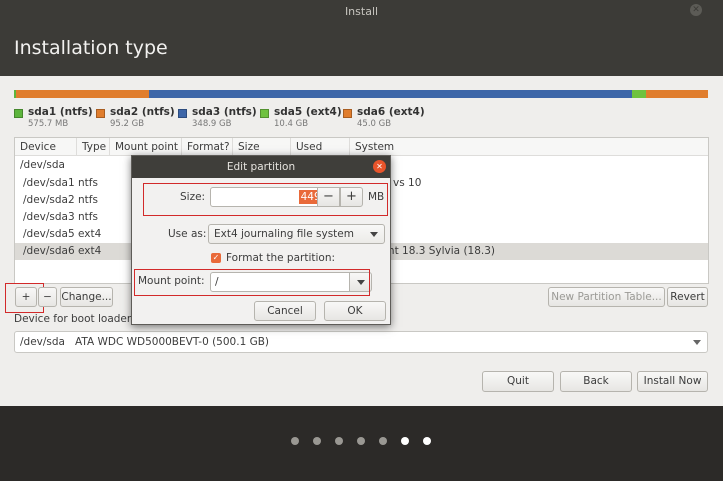  Describe the element at coordinates (391, 112) in the screenshot. I see `legend-name: sda6 (ext4)` at that location.